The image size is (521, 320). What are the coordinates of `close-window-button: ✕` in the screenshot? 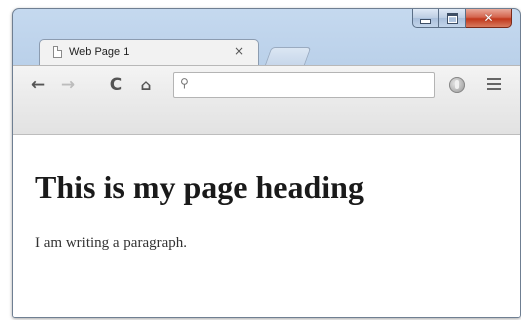 It's located at (489, 18).